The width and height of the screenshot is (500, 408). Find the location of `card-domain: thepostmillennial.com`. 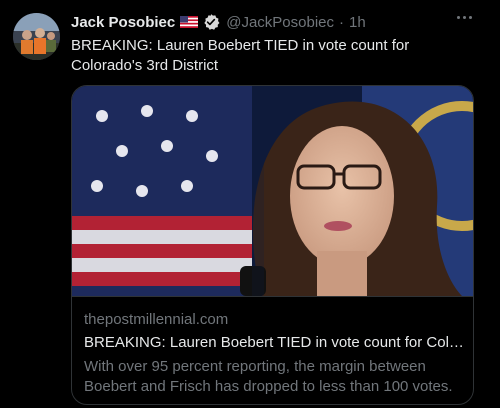

card-domain: thepostmillennial.com is located at coordinates (156, 319).